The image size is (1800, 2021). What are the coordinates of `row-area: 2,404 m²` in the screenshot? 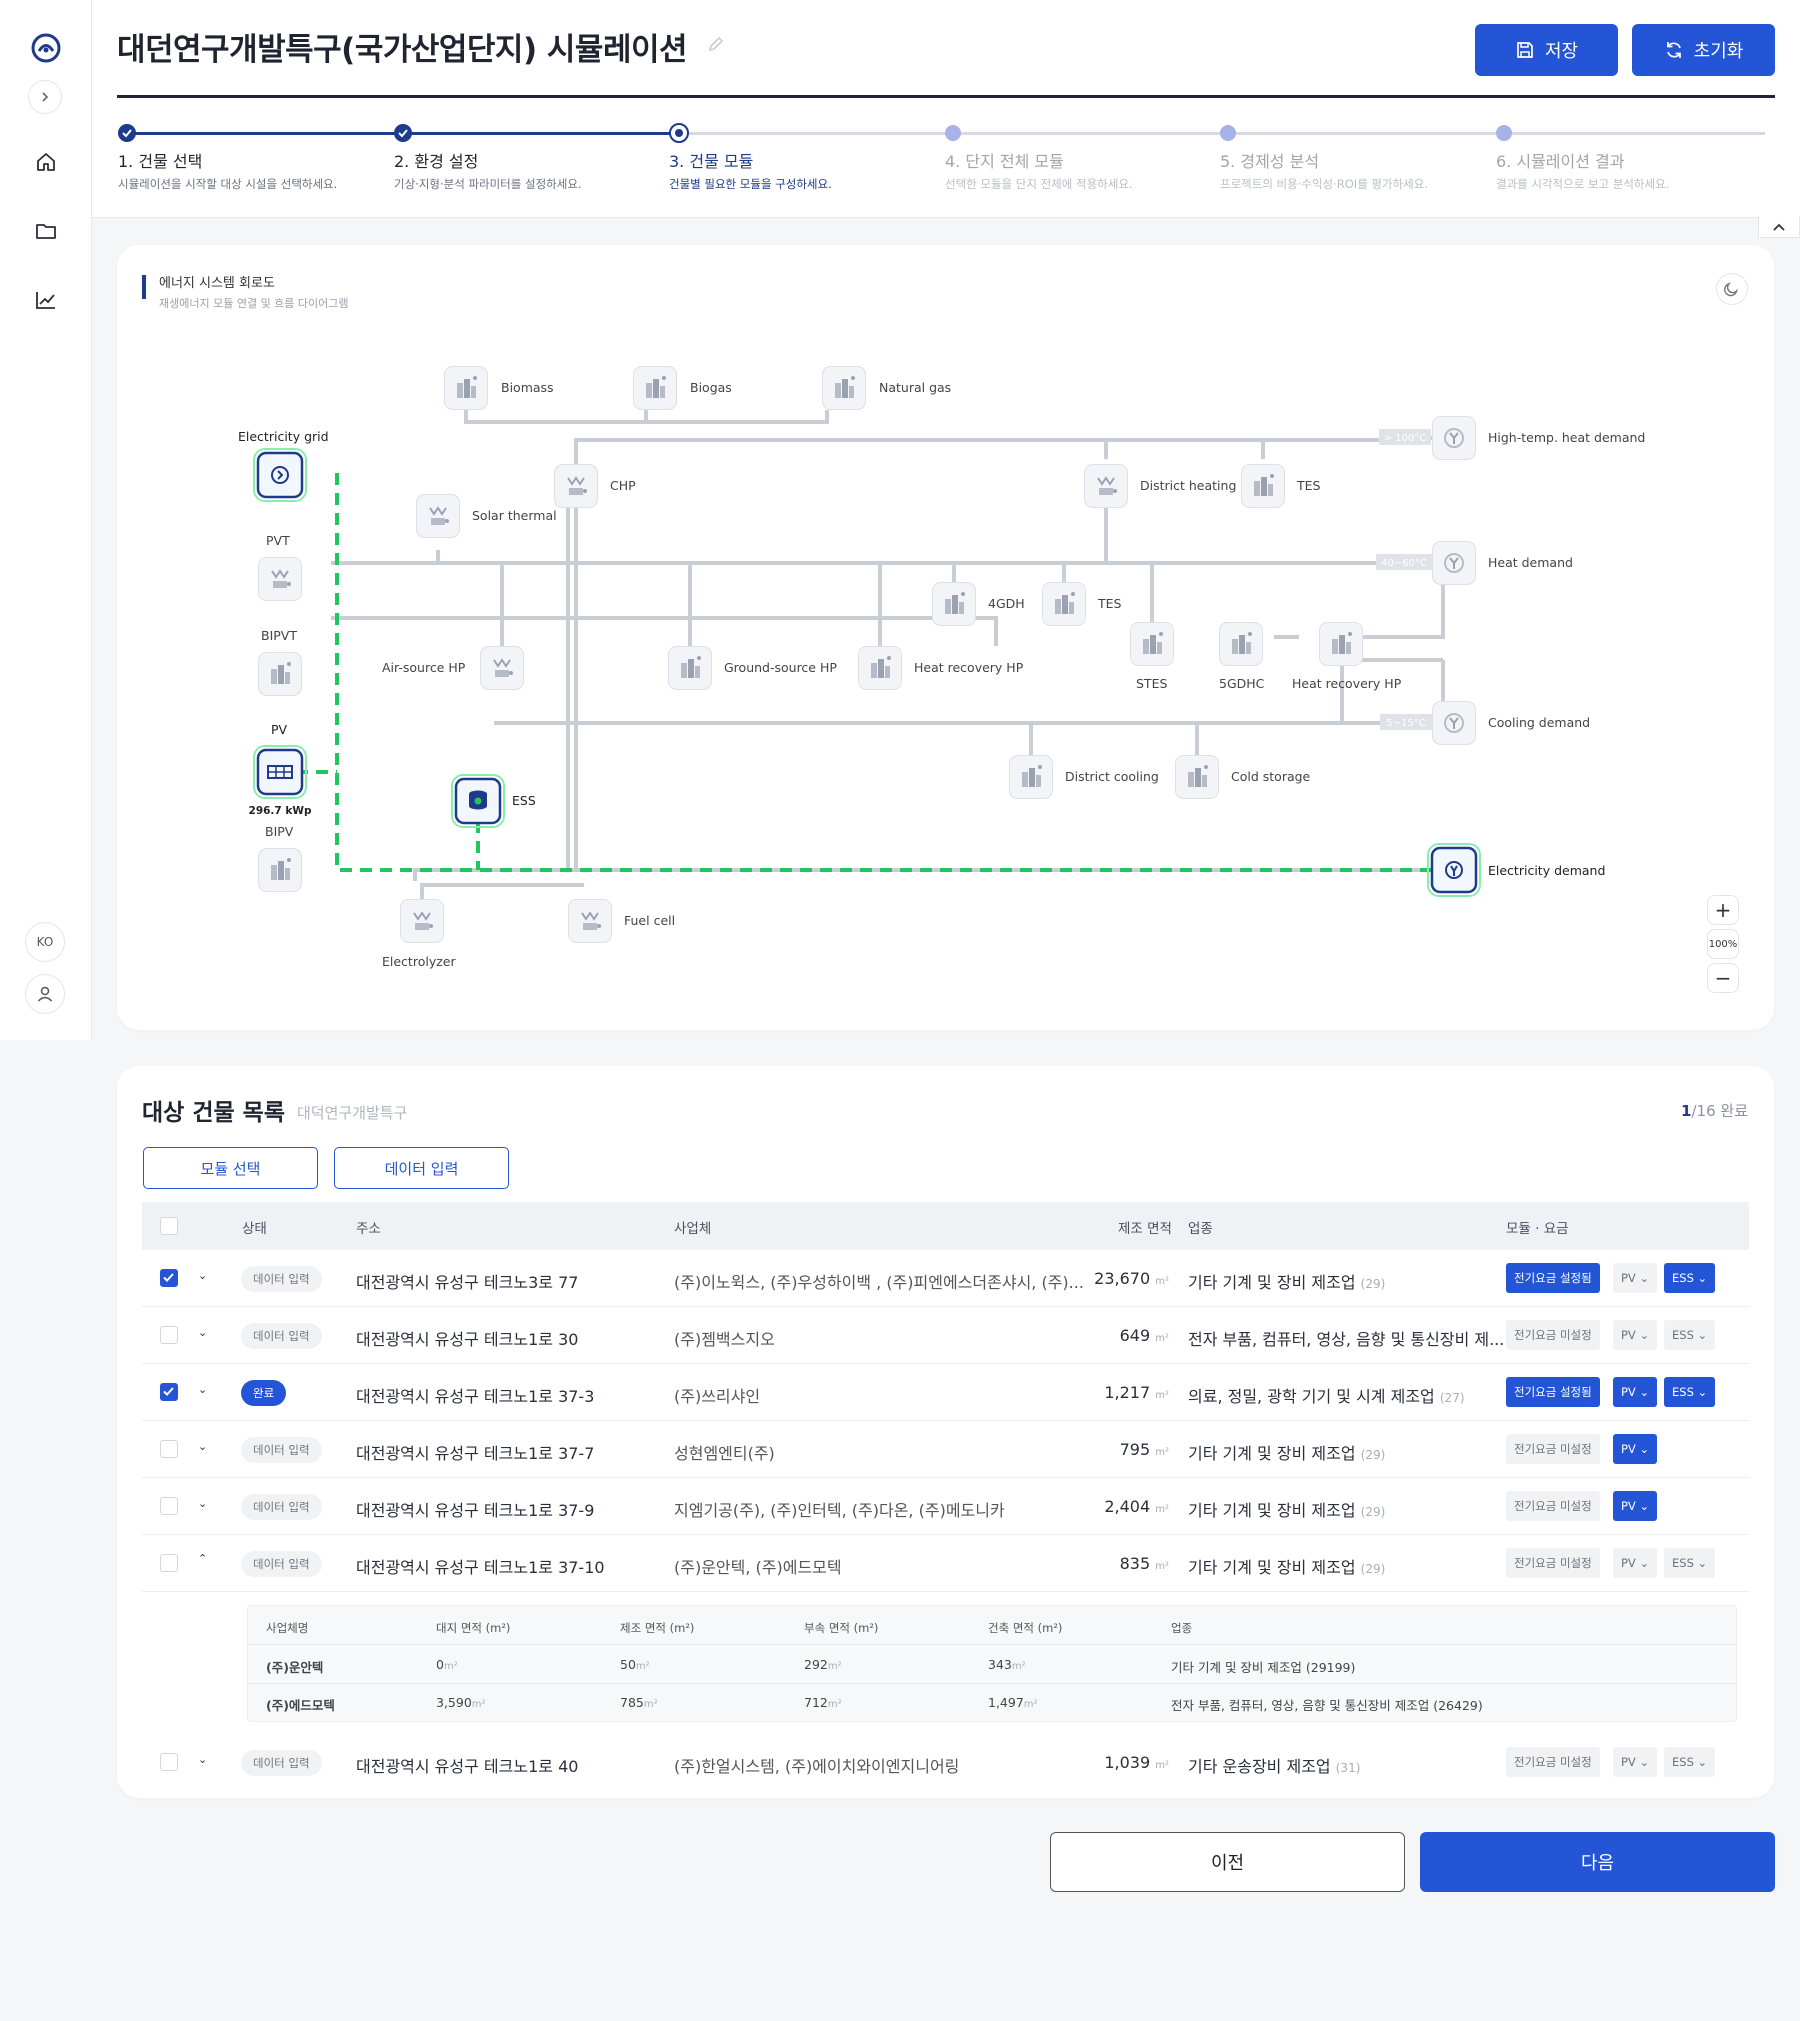 It's located at (1136, 1506).